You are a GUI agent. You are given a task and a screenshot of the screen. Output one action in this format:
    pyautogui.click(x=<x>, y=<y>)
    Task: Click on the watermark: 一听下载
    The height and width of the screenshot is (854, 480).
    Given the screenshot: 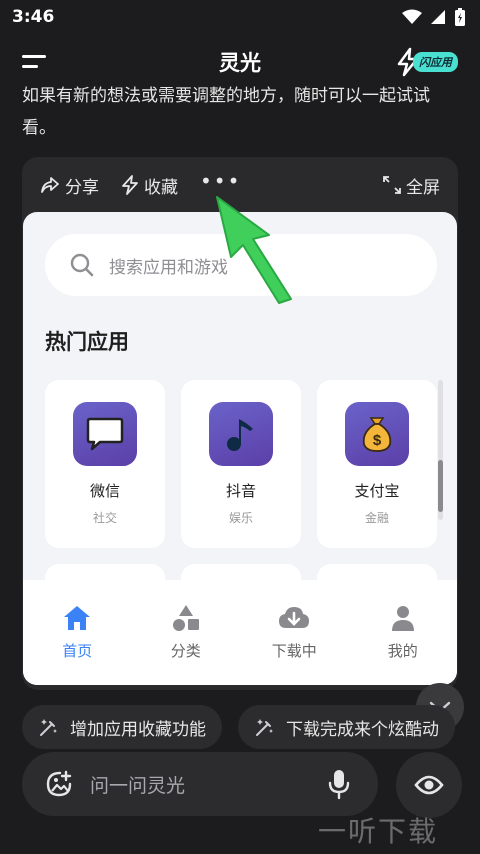 What is the action you would take?
    pyautogui.click(x=378, y=831)
    